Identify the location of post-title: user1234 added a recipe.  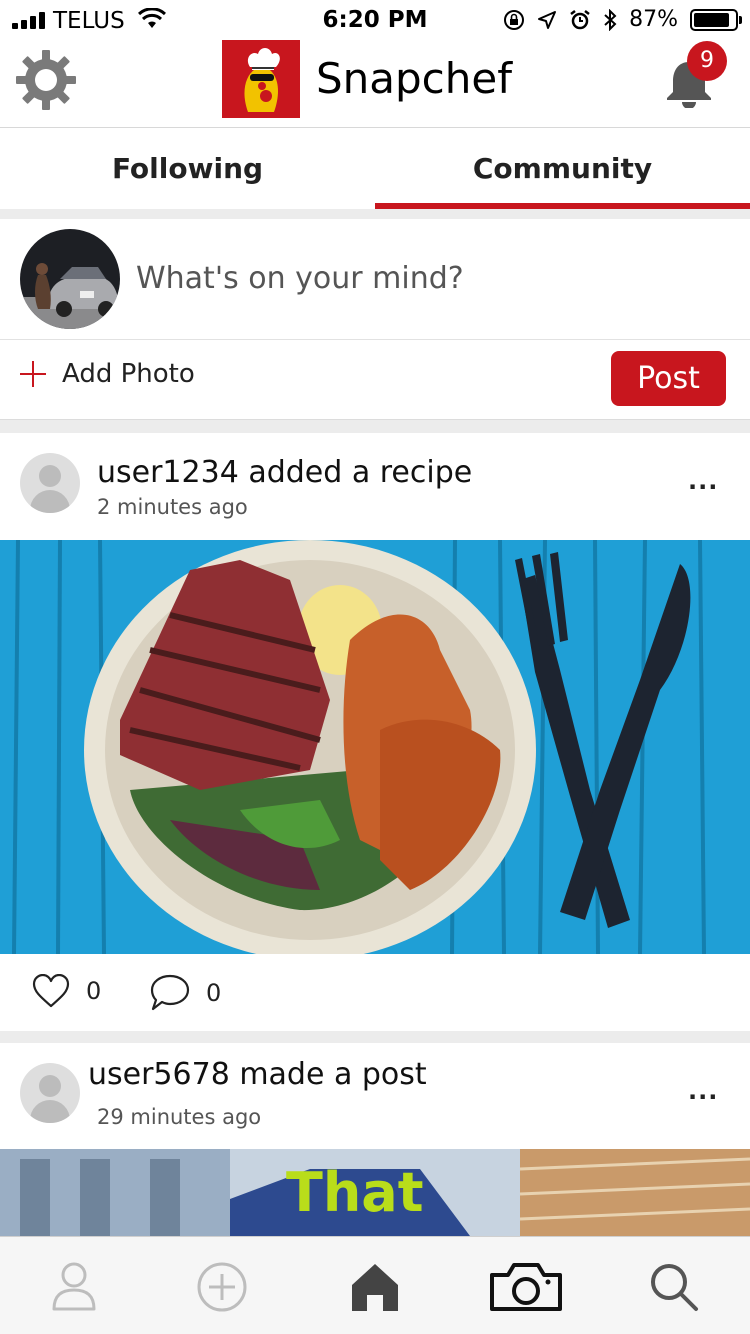
(285, 472).